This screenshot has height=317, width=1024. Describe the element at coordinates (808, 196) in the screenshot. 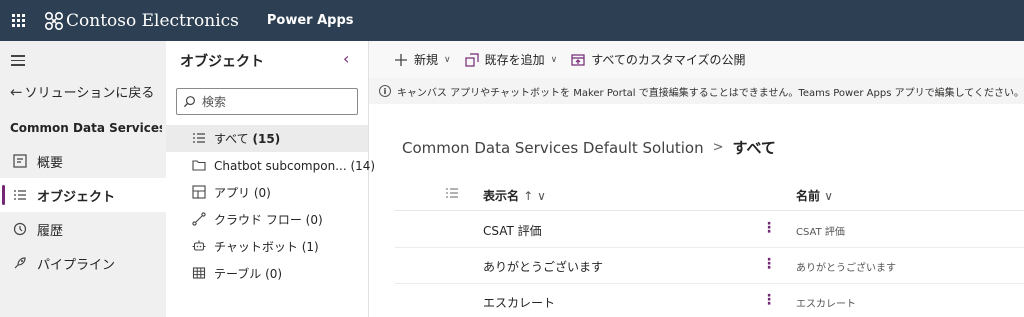

I see `column-header-name-label: 名前` at that location.